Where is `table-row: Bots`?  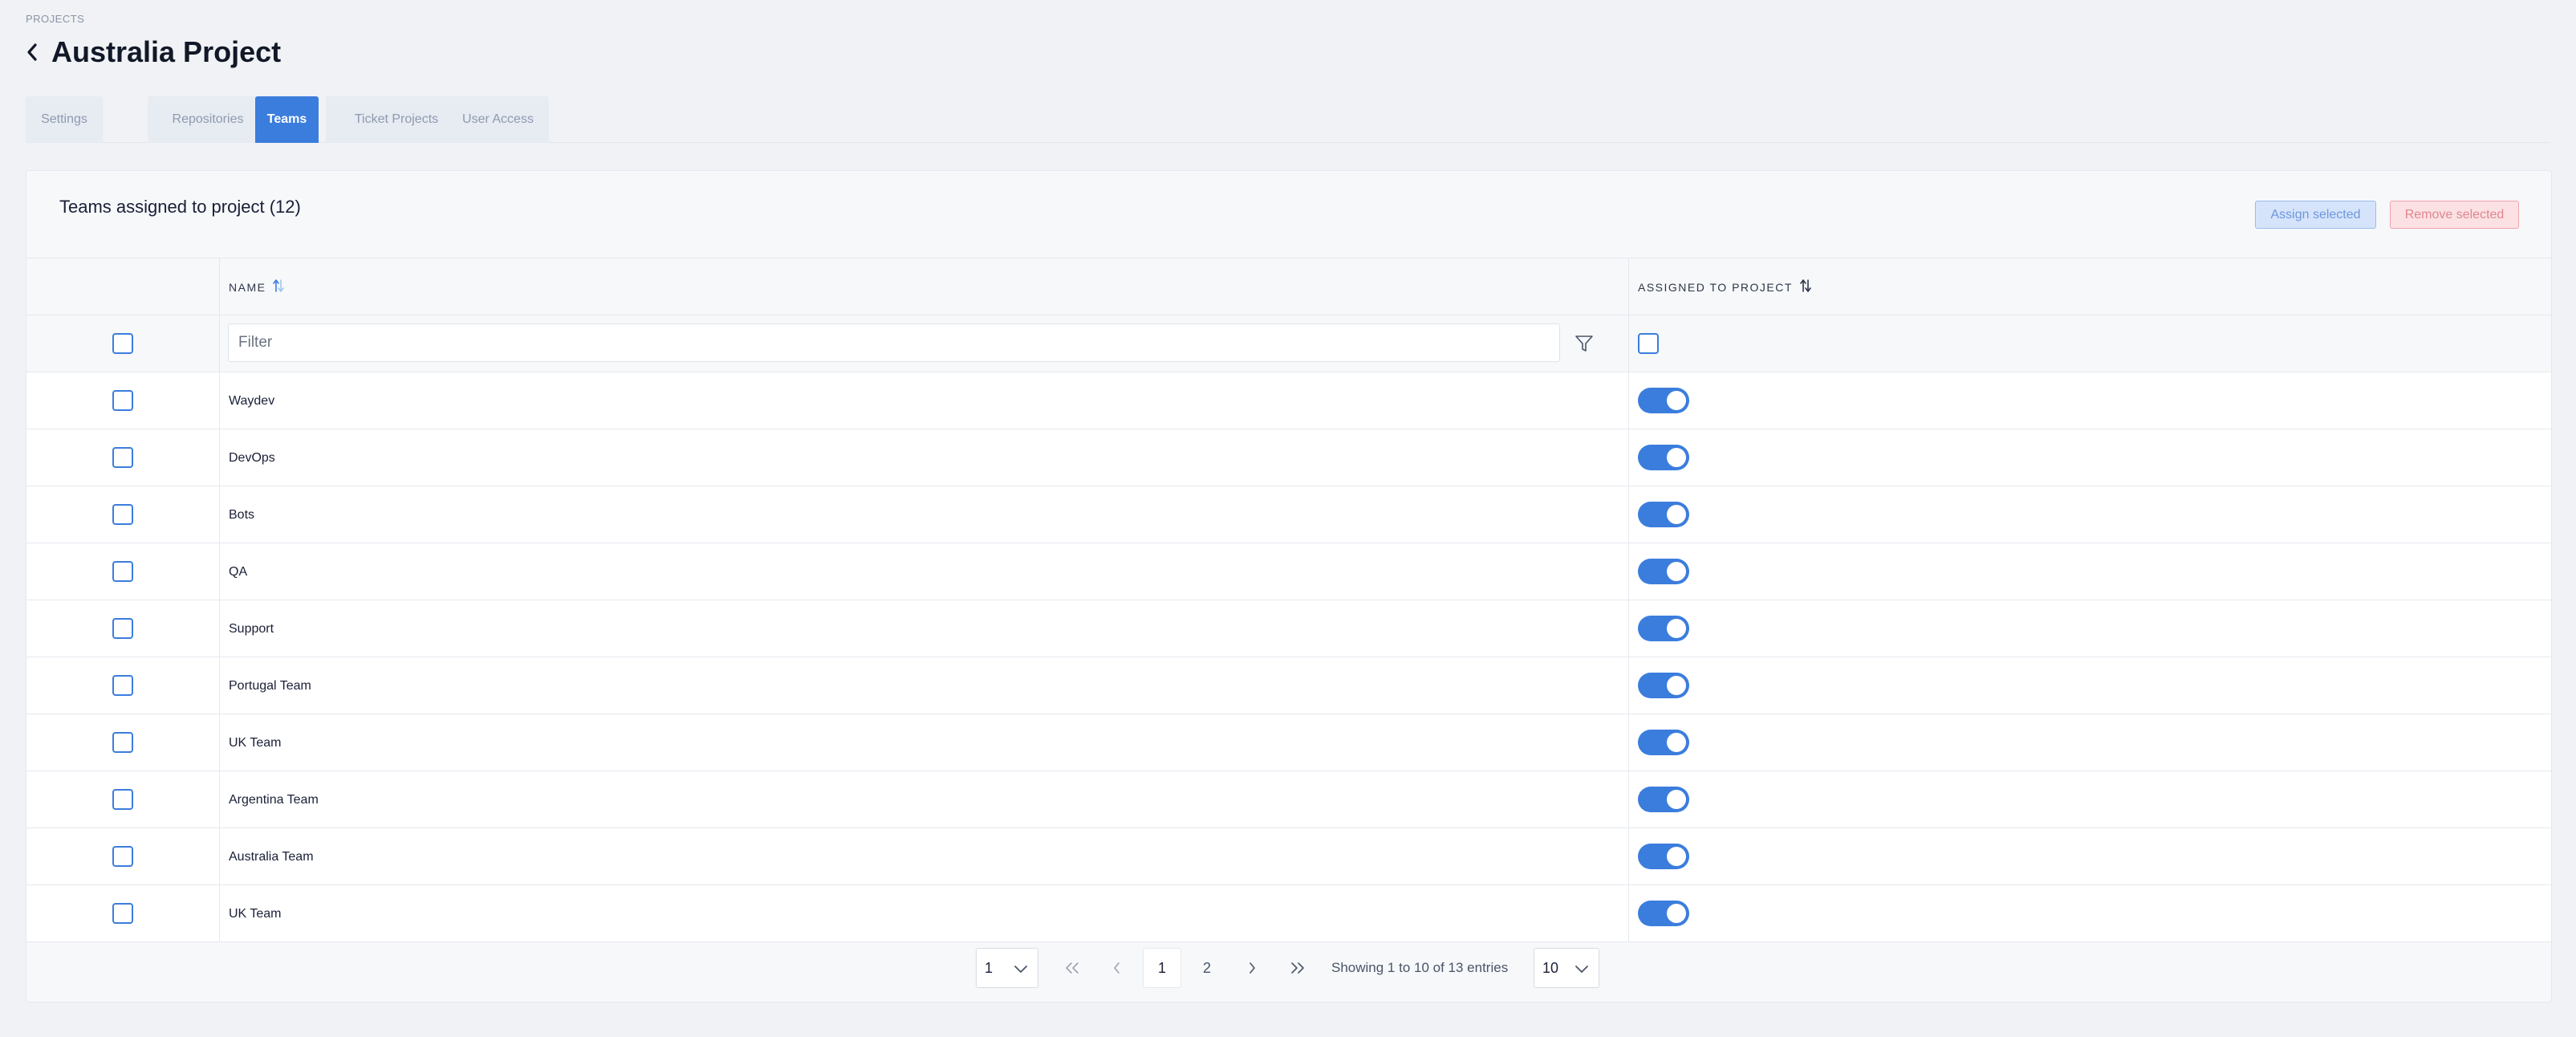 table-row: Bots is located at coordinates (1288, 515).